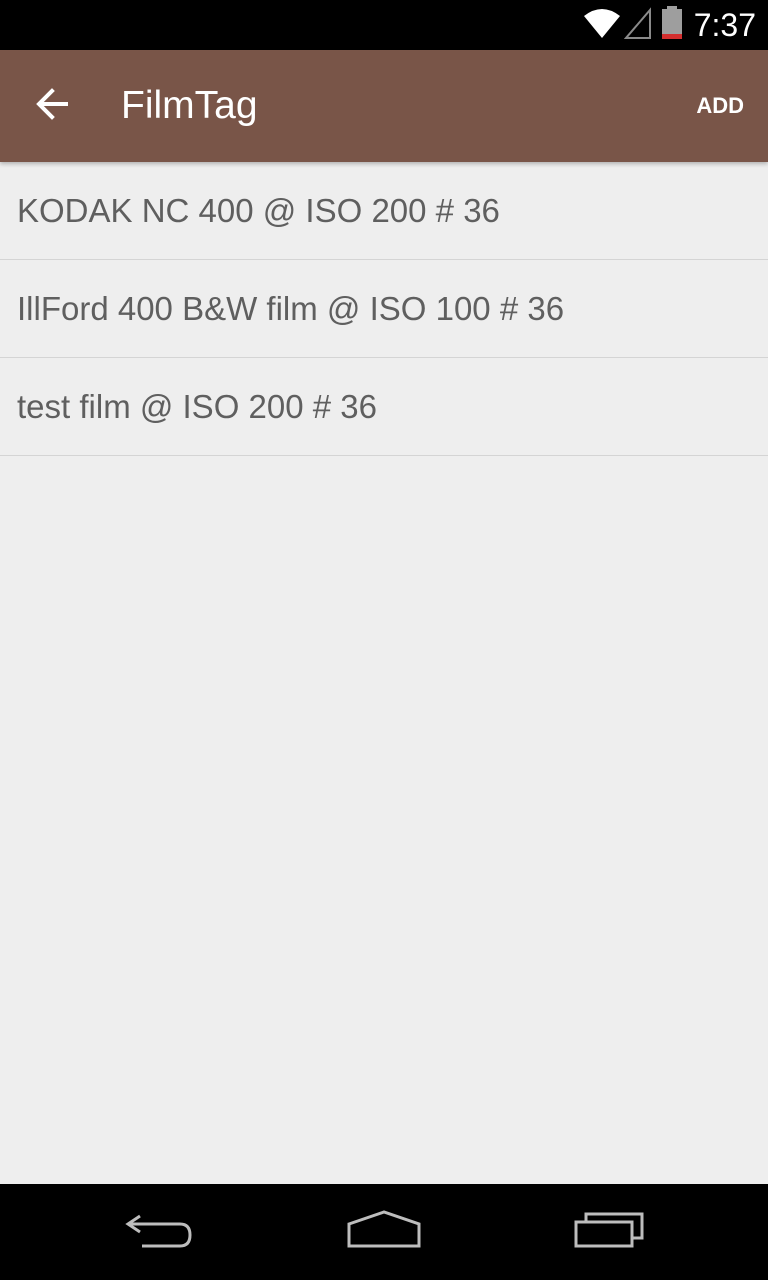  I want to click on wifi-icon, so click(602, 25).